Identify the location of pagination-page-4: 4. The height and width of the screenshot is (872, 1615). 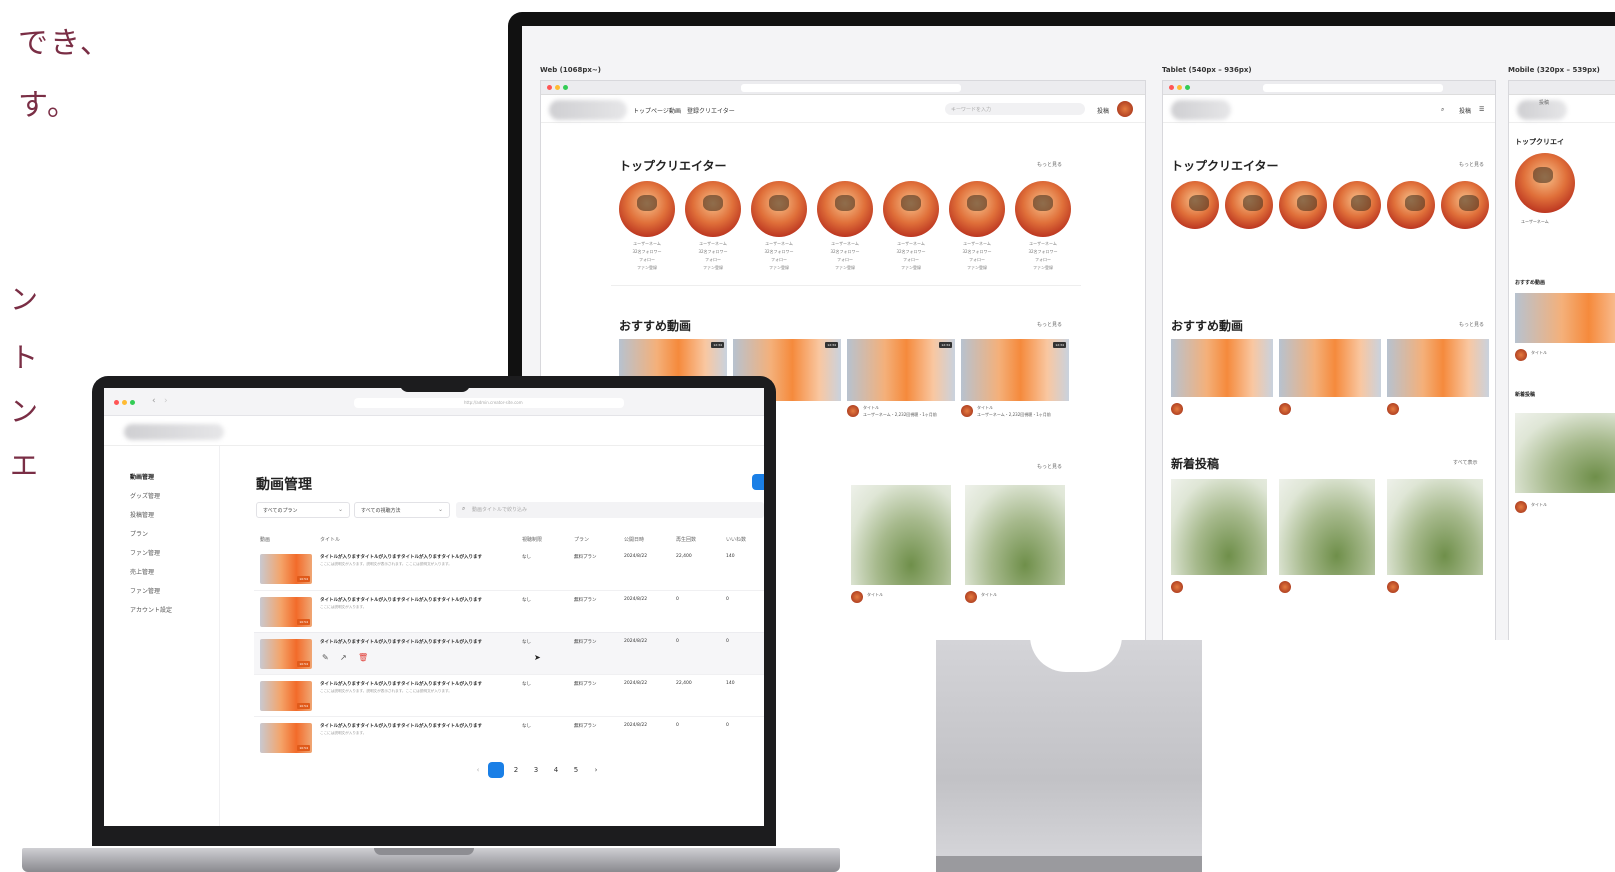
(556, 770).